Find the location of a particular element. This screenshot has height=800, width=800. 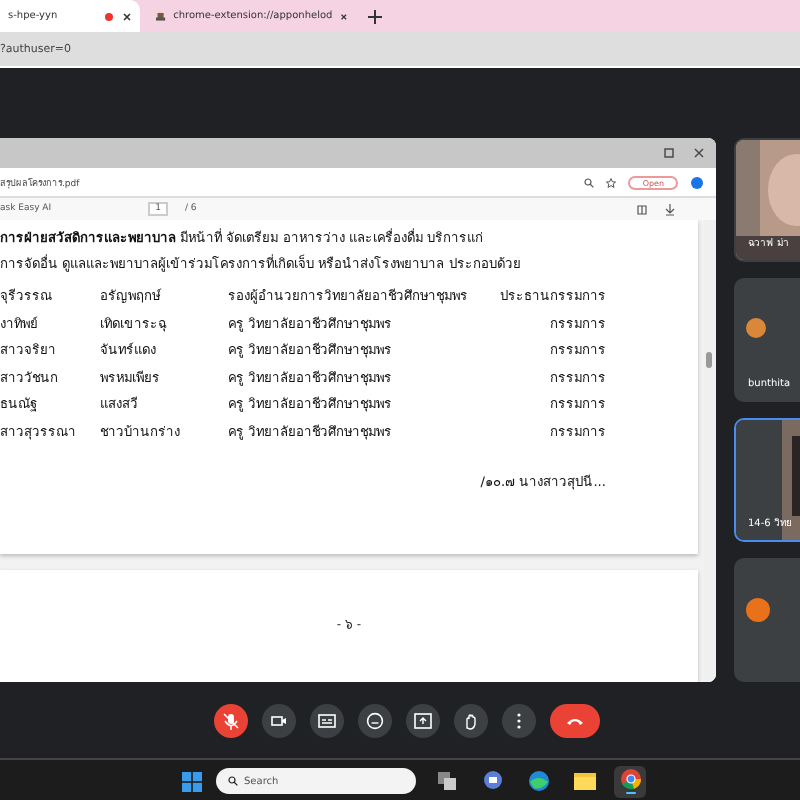

hang-up-button is located at coordinates (574, 720).